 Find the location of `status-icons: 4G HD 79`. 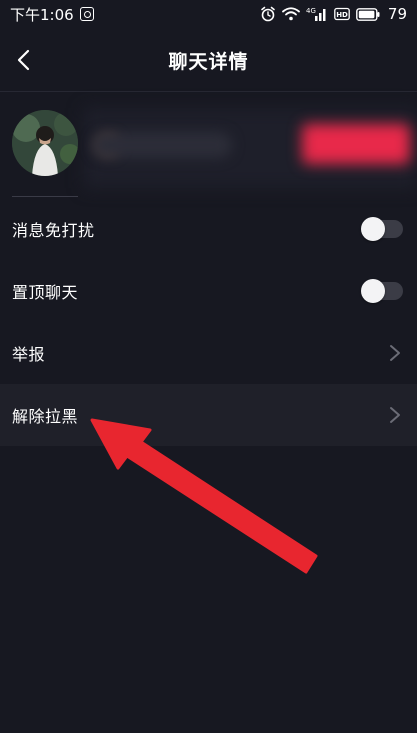

status-icons: 4G HD 79 is located at coordinates (333, 14).